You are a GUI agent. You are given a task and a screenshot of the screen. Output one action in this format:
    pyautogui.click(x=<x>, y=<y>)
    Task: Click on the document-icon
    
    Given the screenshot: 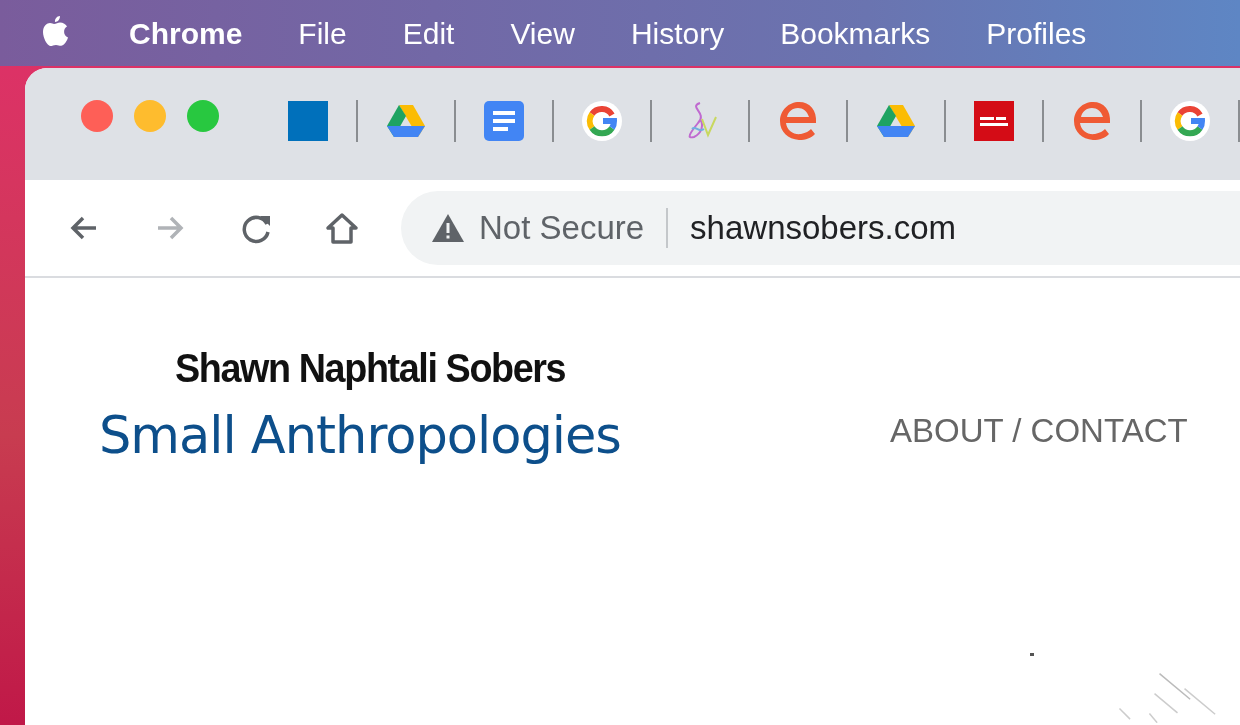 What is the action you would take?
    pyautogui.click(x=504, y=121)
    